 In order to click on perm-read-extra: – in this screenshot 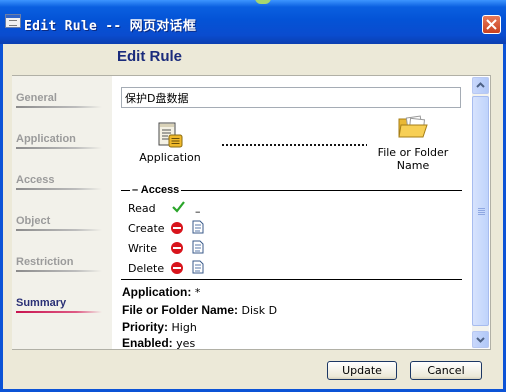, I will do `click(198, 211)`.